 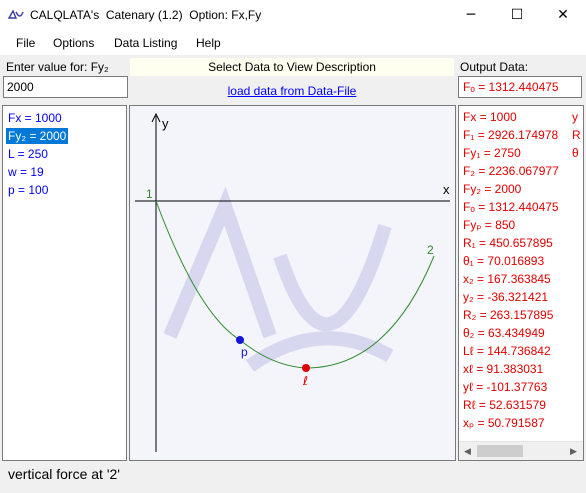 I want to click on output-column2-fragment: R, so click(x=576, y=135).